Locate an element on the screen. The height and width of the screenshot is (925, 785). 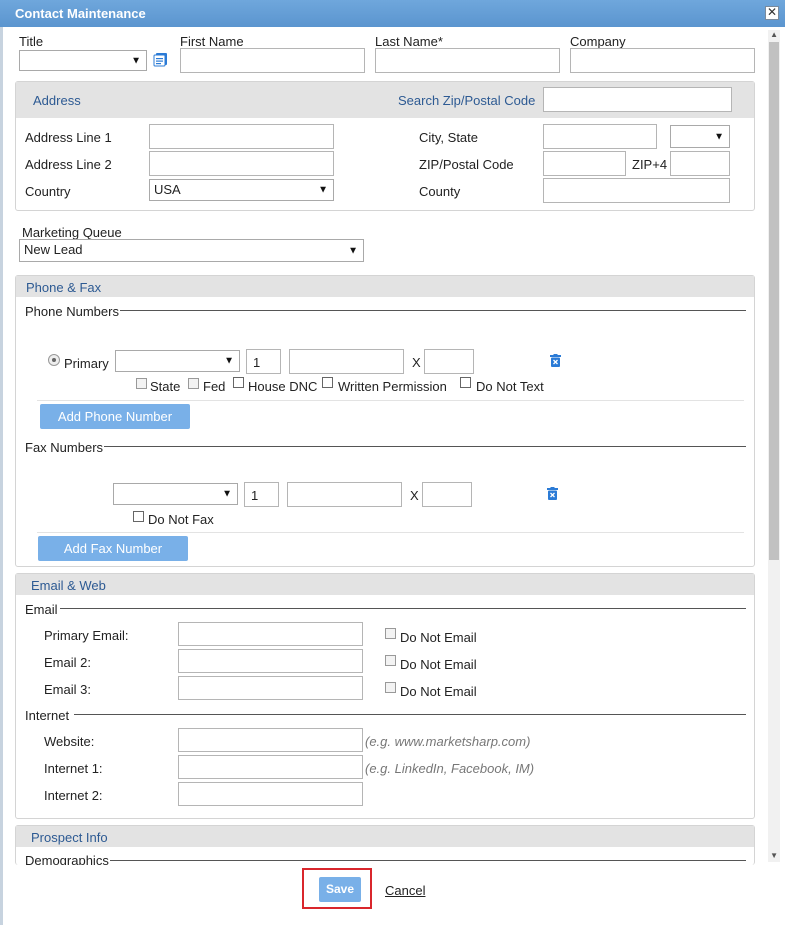
county-field is located at coordinates (636, 190).